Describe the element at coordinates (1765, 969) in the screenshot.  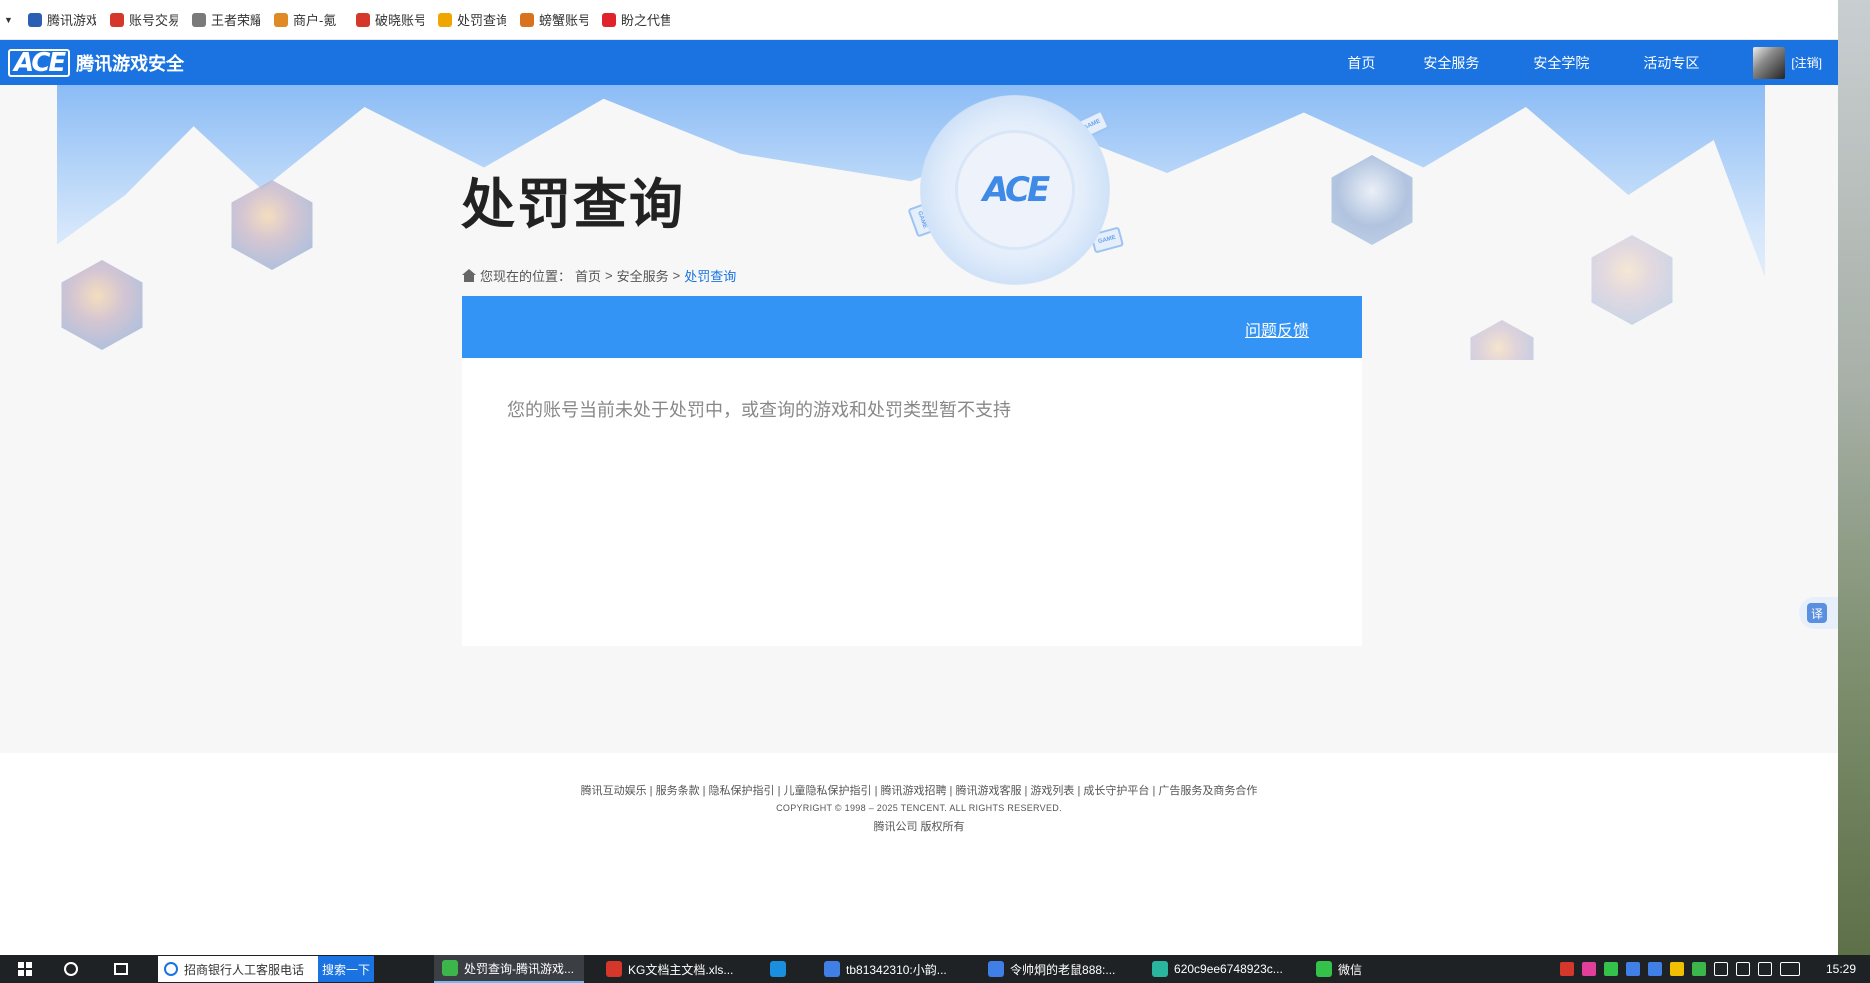
I see `pen-icon` at that location.